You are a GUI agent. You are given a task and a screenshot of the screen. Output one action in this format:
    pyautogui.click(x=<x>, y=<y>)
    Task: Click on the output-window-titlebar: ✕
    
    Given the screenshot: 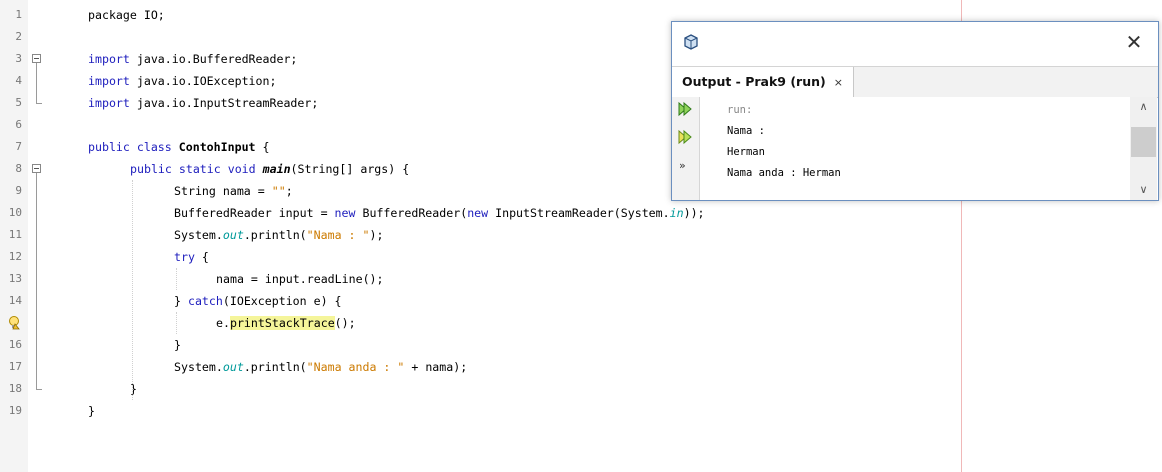 What is the action you would take?
    pyautogui.click(x=915, y=44)
    